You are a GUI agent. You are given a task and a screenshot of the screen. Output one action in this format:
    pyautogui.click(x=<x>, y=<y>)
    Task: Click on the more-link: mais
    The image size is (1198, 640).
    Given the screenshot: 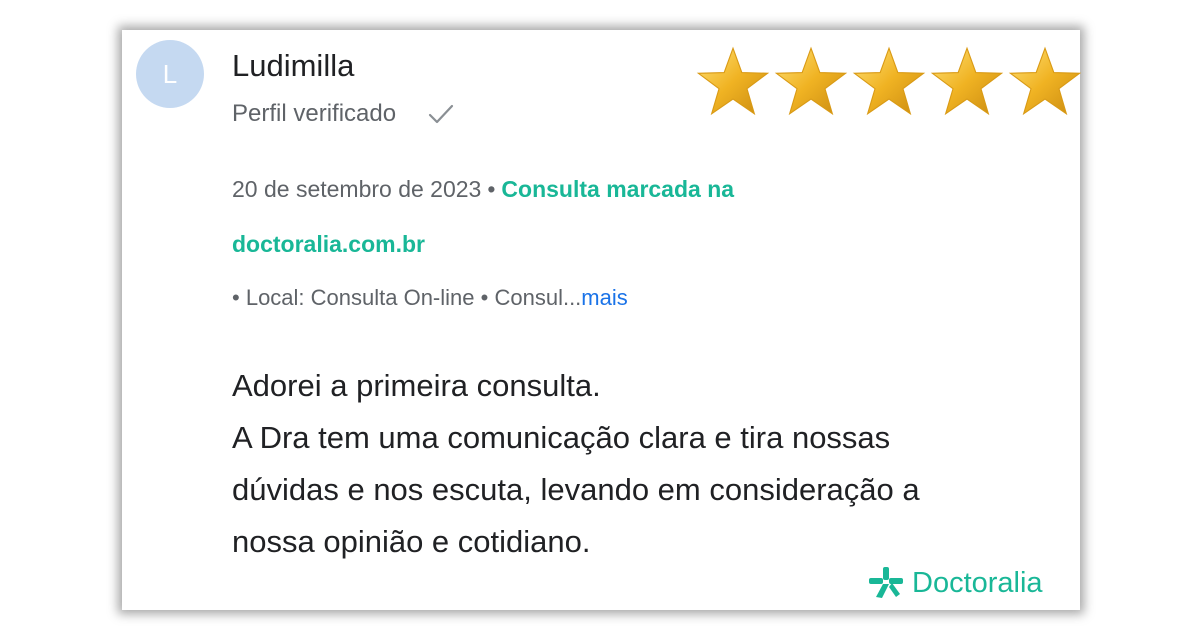 What is the action you would take?
    pyautogui.click(x=604, y=297)
    